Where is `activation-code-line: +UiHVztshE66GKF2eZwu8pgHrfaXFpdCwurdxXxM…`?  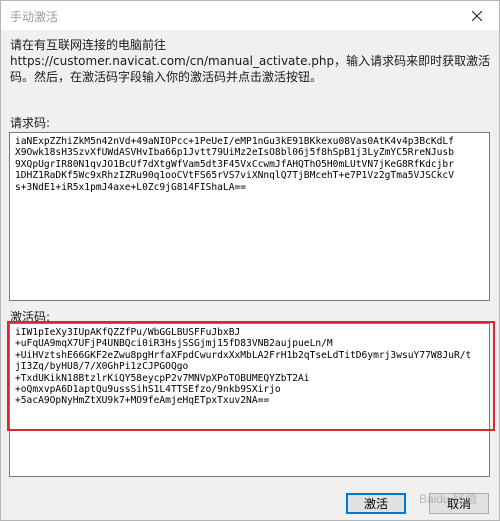 activation-code-line: +UiHVztshE66GKF2eZwu8pgHrfaXFpdCwurdxXxM… is located at coordinates (243, 355).